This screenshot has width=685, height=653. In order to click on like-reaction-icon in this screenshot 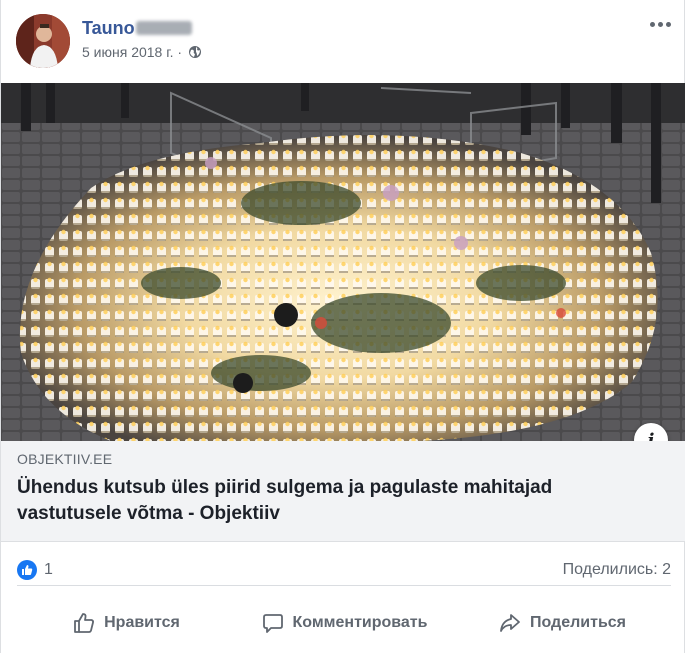, I will do `click(27, 570)`.